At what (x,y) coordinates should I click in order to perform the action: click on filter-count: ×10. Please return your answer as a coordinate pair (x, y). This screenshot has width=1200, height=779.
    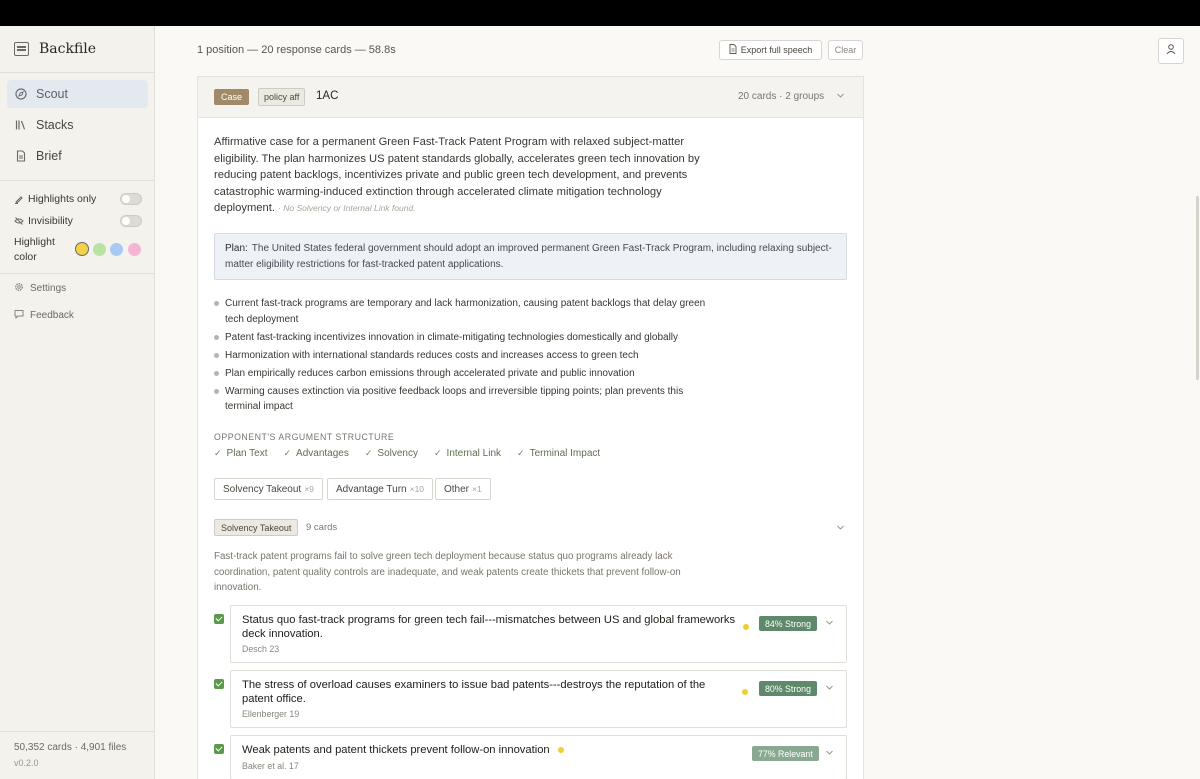
    Looking at the image, I should click on (417, 489).